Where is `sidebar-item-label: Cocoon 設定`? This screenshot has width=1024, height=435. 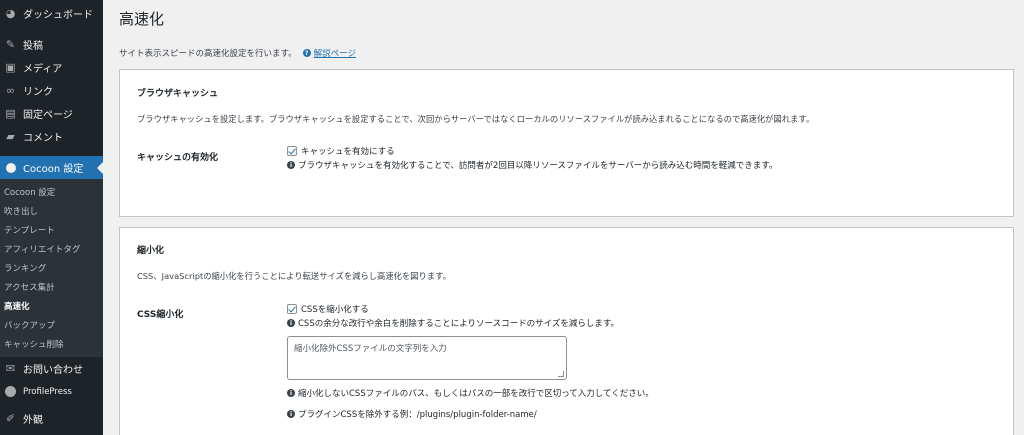
sidebar-item-label: Cocoon 設定 is located at coordinates (53, 169).